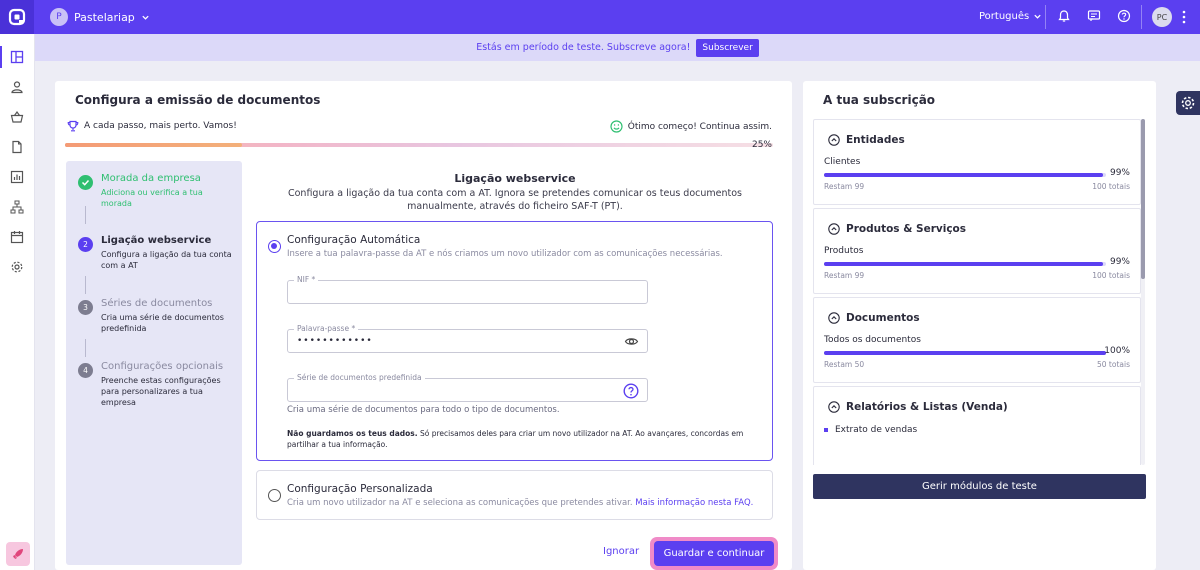  Describe the element at coordinates (467, 387) in the screenshot. I see `series-field: Série de documentos predefinida` at that location.